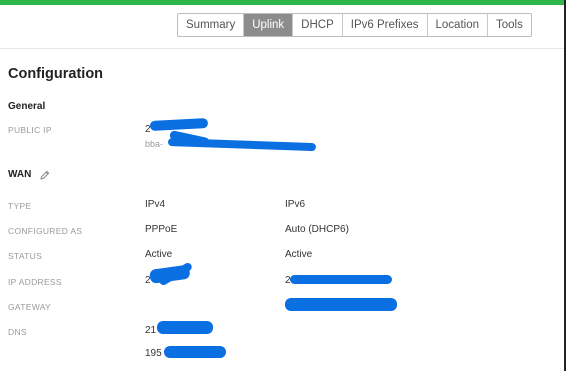 This screenshot has width=566, height=371. I want to click on tab-tools: Tools, so click(509, 25).